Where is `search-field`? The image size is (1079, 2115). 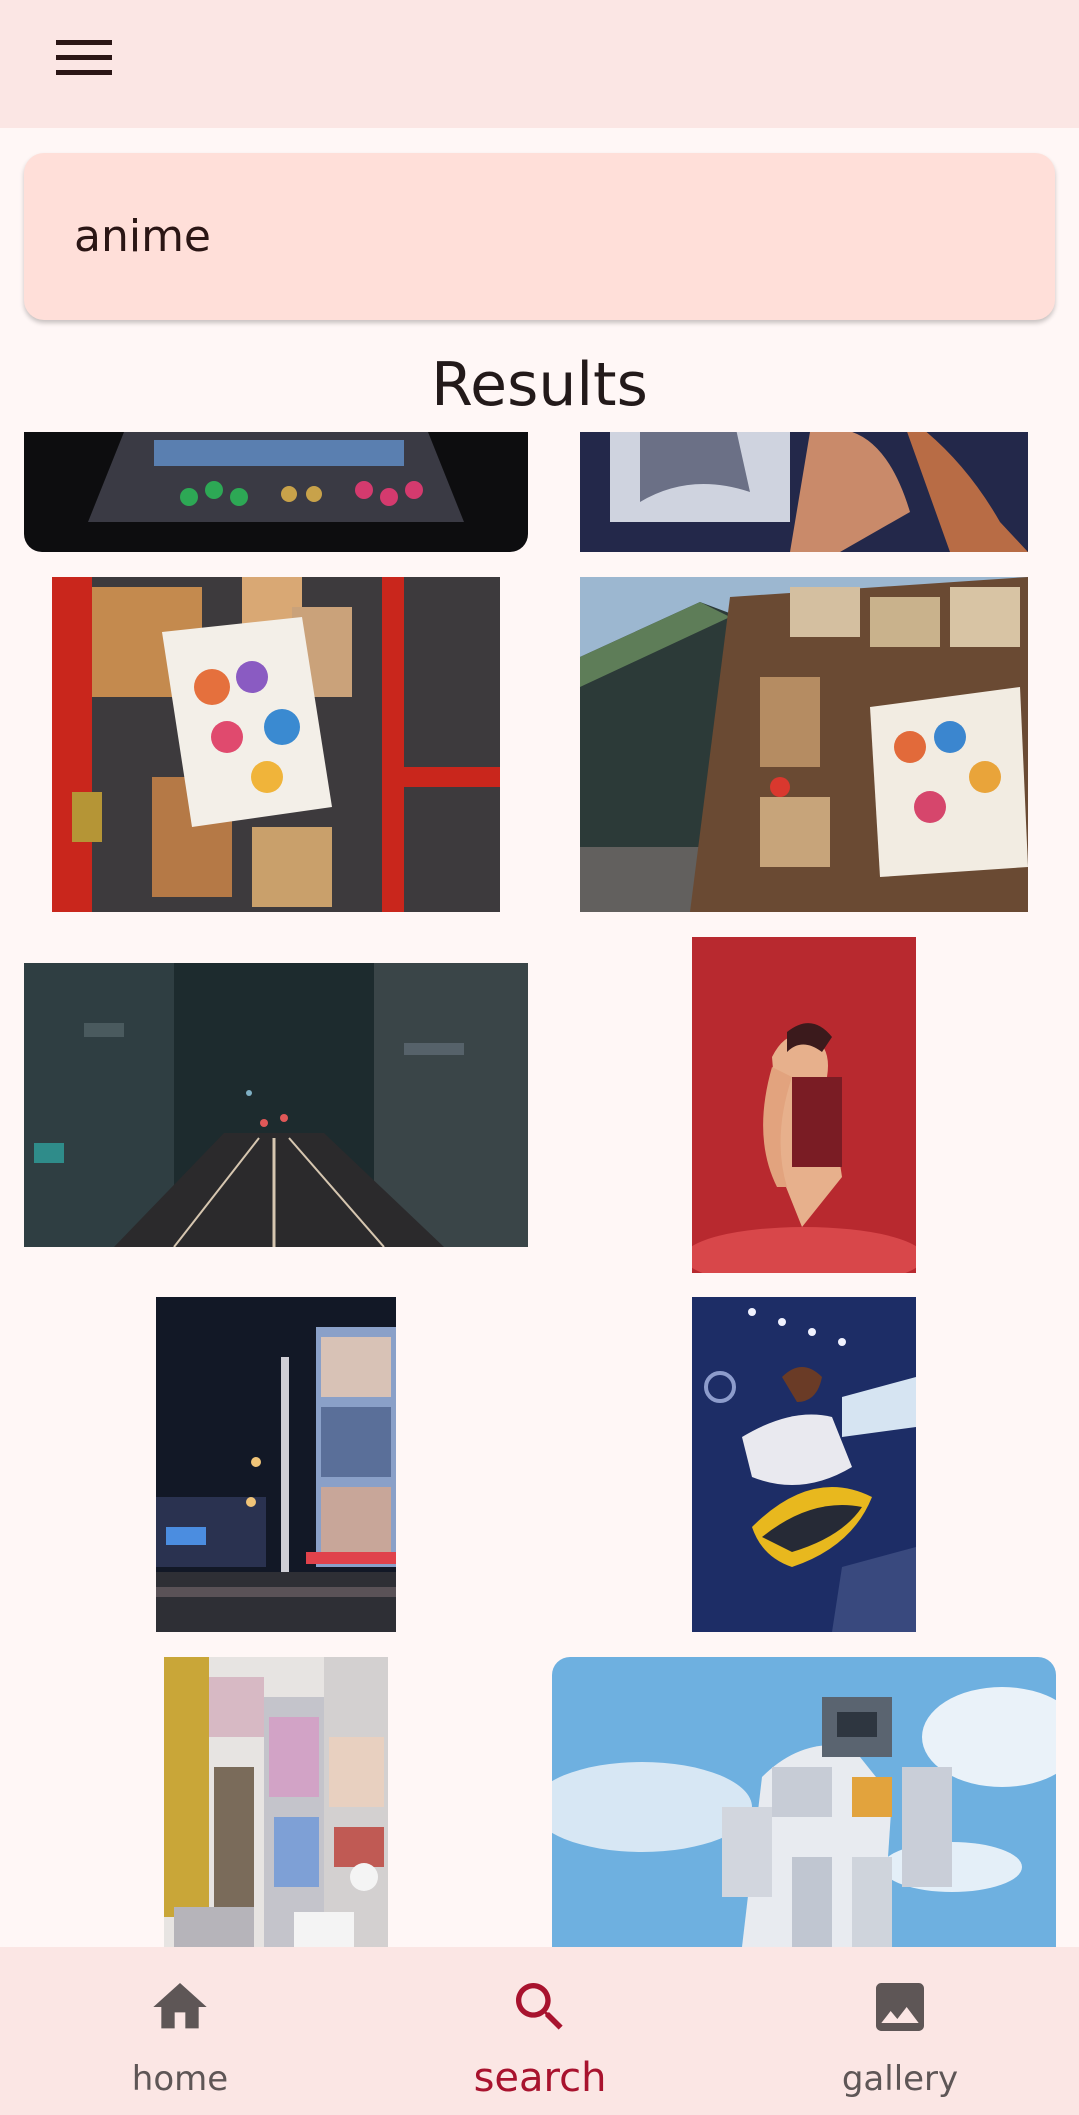 search-field is located at coordinates (539, 236).